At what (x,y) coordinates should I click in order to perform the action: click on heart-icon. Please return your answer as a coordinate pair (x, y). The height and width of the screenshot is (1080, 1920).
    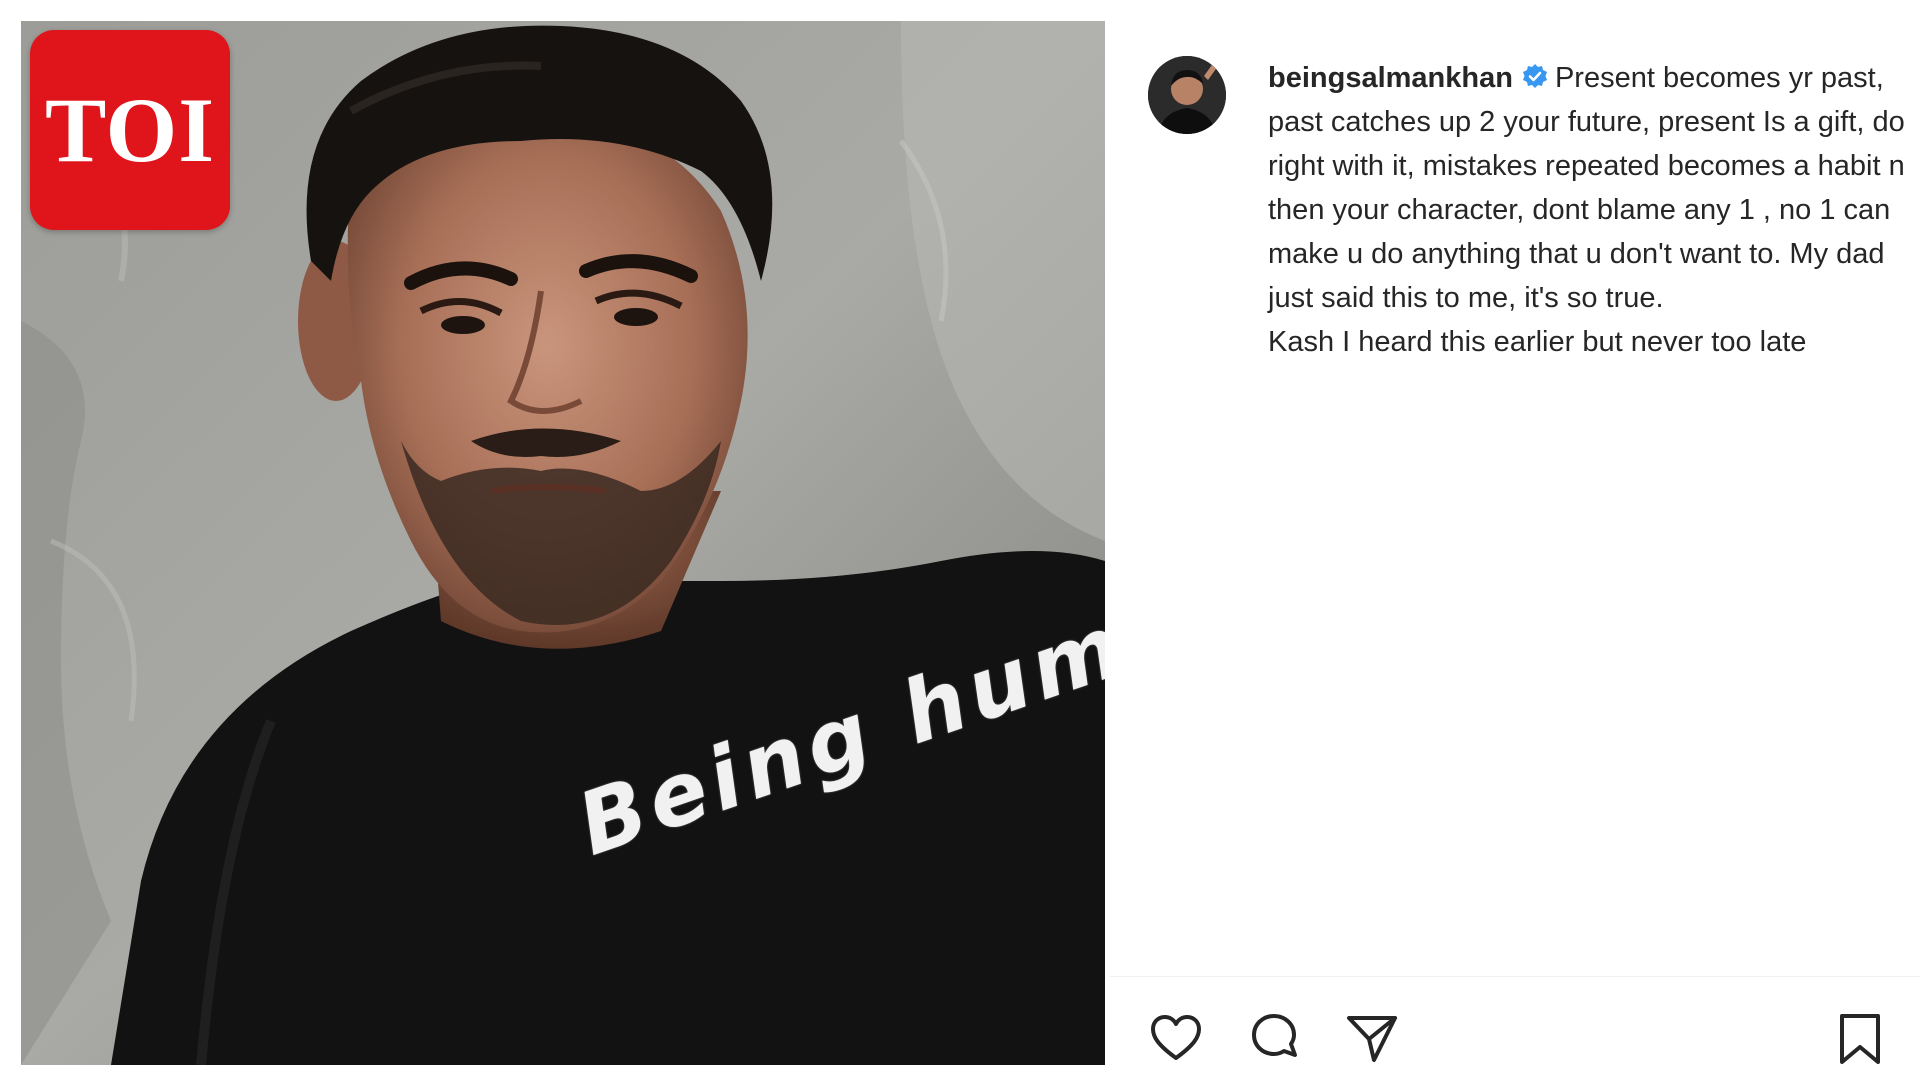
    Looking at the image, I should click on (1176, 1037).